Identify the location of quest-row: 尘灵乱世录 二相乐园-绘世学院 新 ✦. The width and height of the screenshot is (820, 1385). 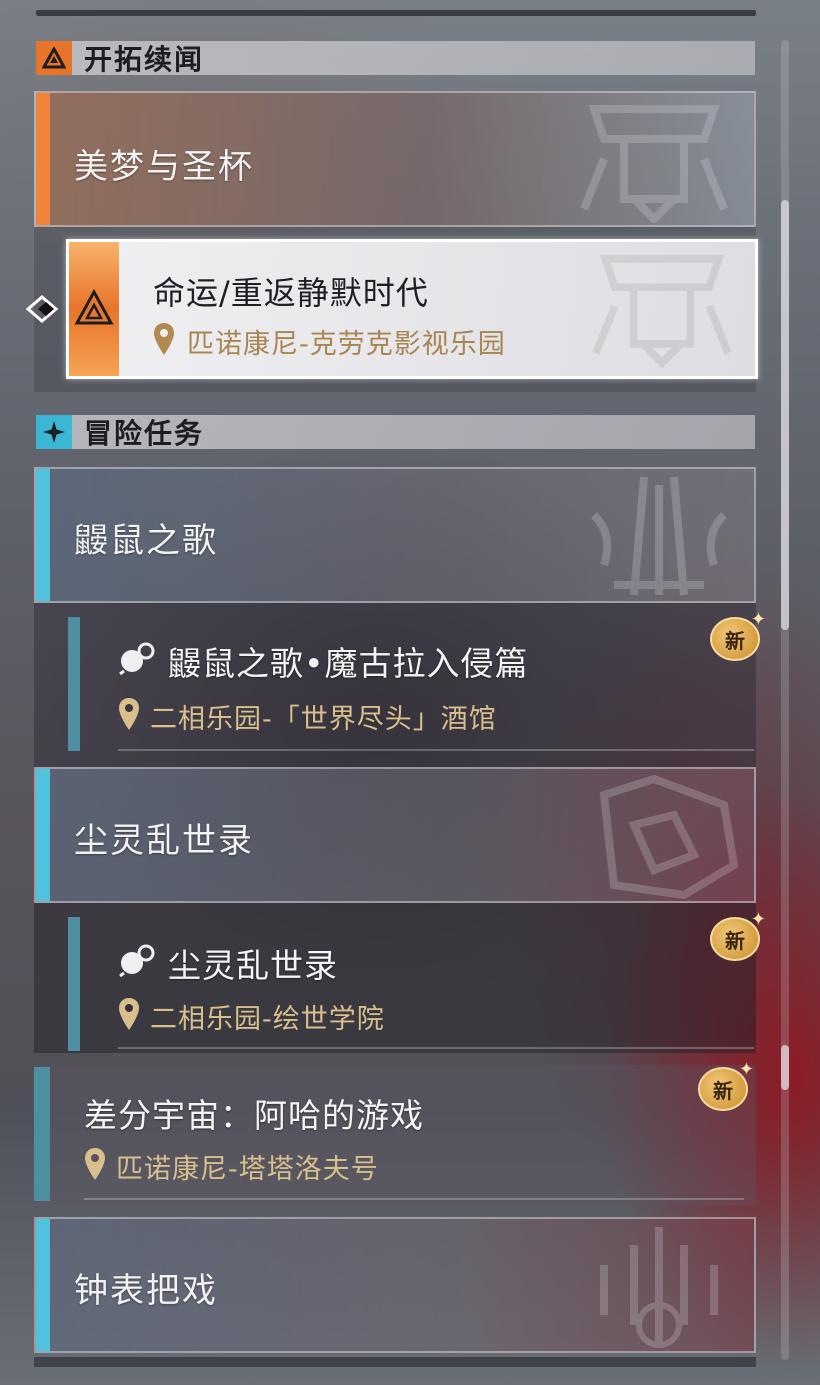
(400, 978).